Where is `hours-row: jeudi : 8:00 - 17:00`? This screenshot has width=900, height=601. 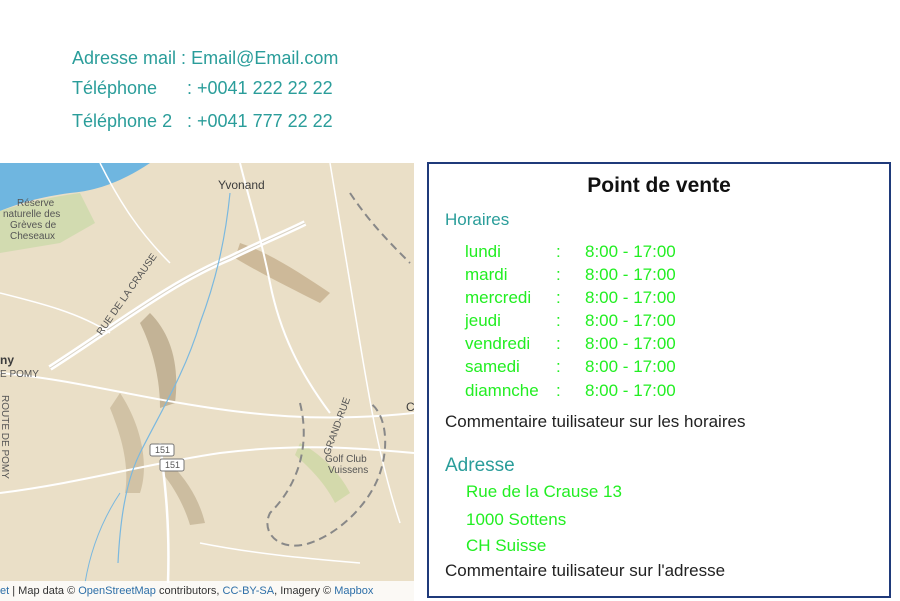 hours-row: jeudi : 8:00 - 17:00 is located at coordinates (615, 322).